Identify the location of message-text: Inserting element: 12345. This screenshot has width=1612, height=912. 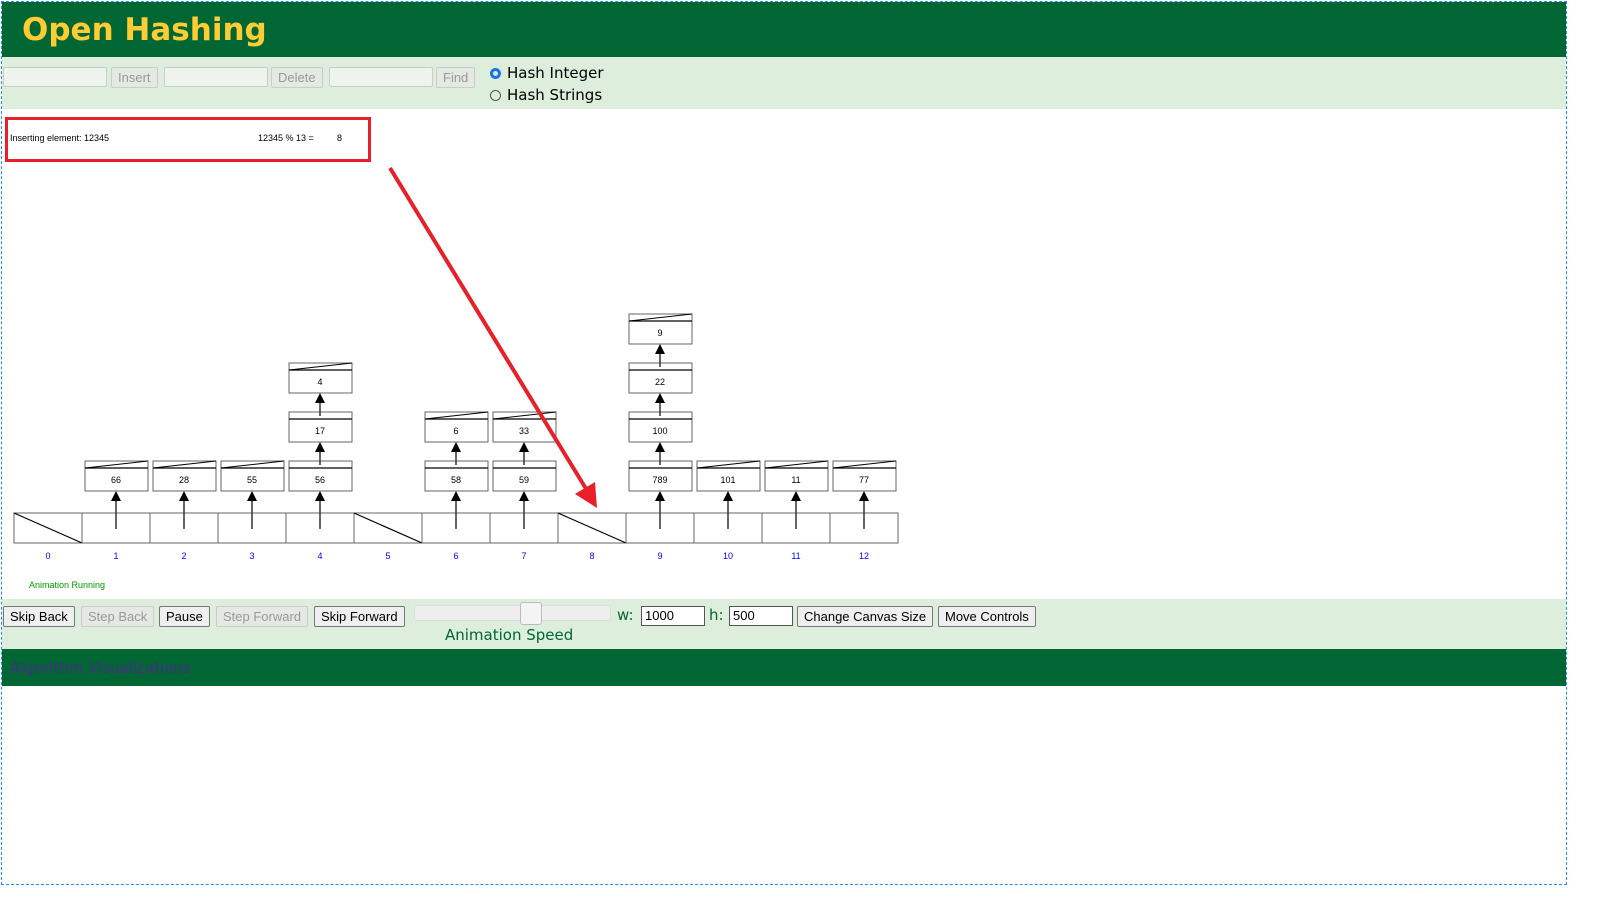
(60, 138).